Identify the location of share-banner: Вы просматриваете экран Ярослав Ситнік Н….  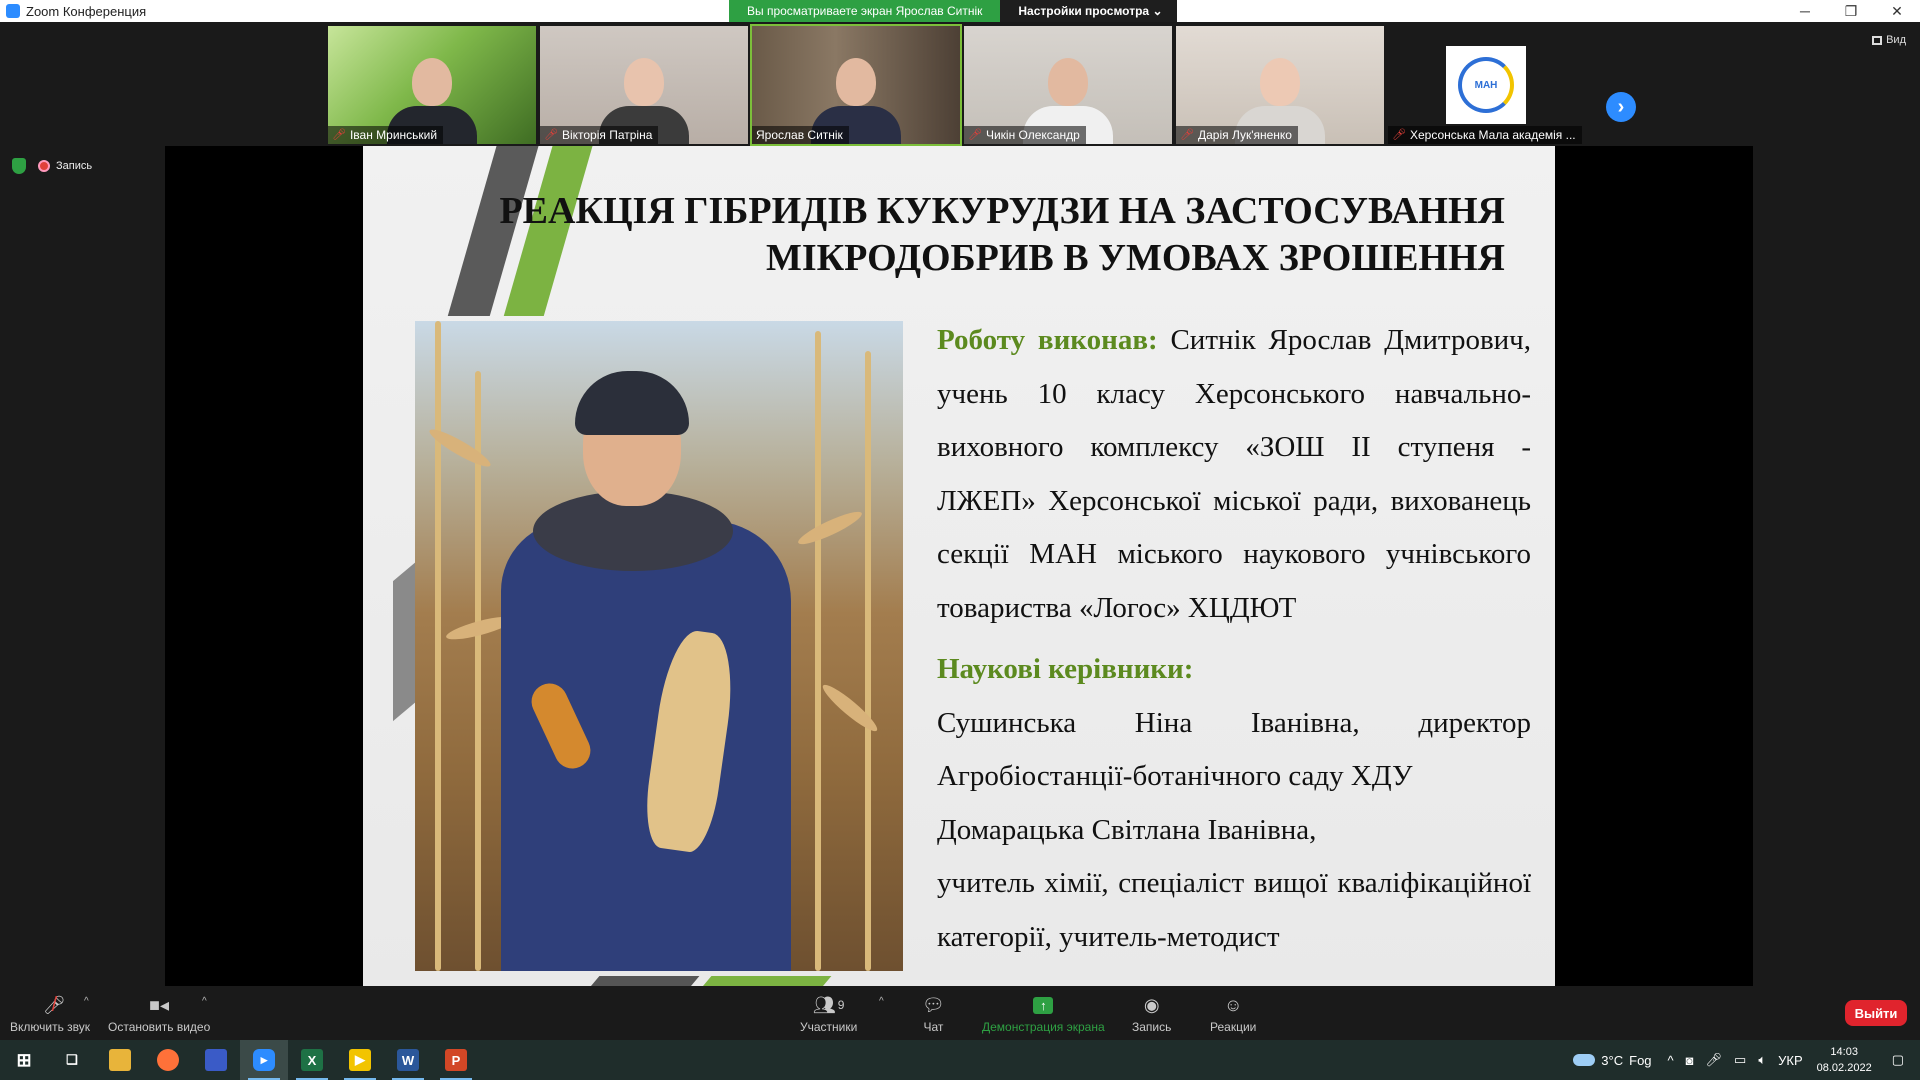
(953, 11).